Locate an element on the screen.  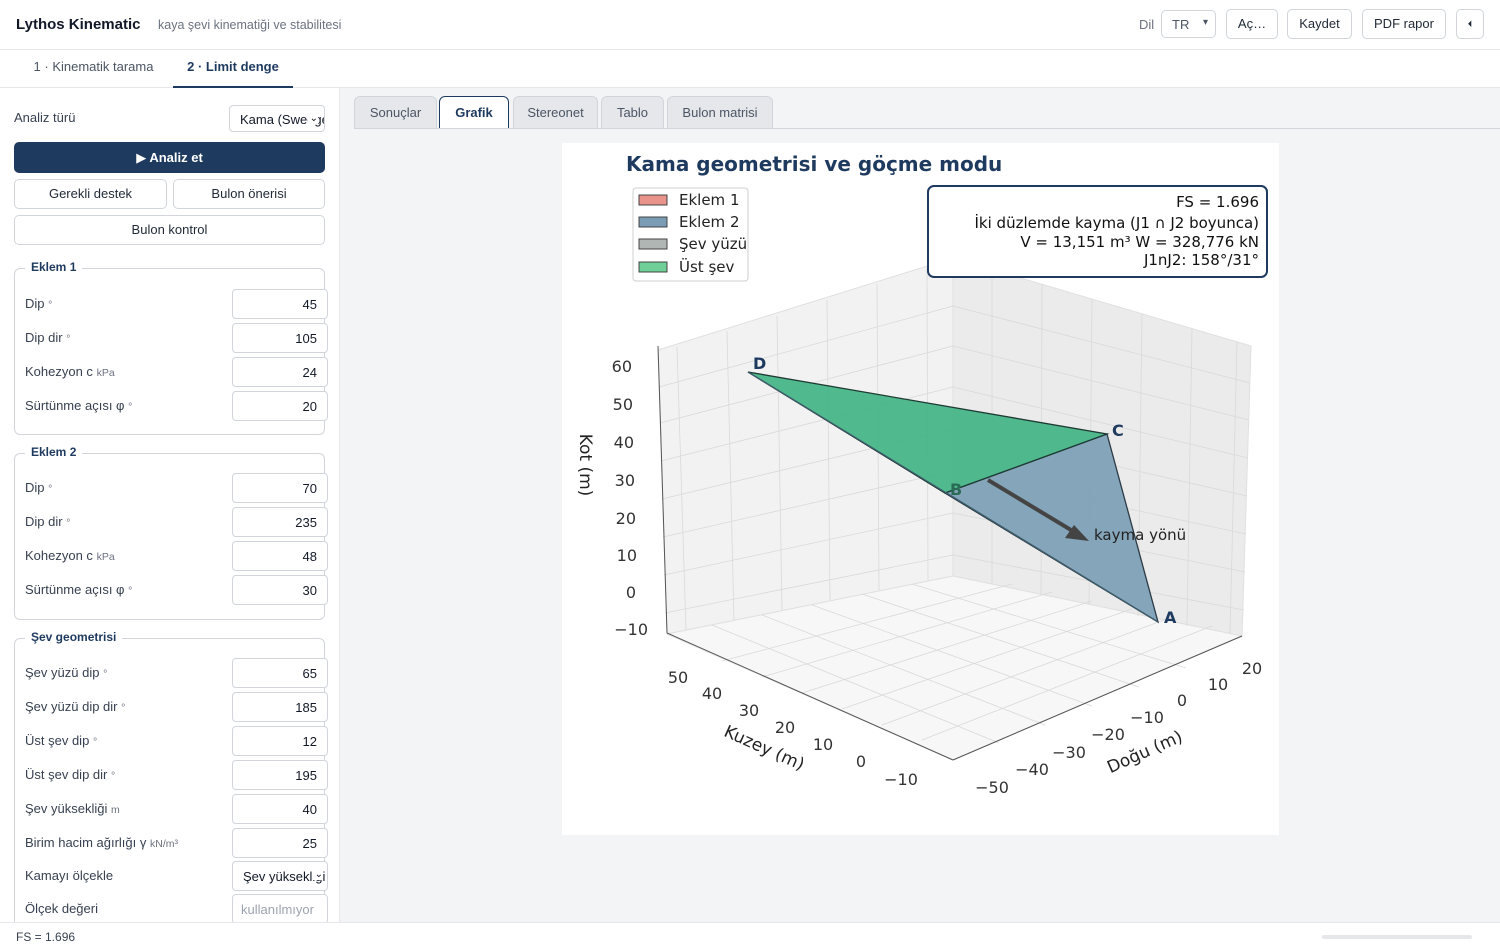
tab-kinematic-scan: 1 · Kinematik tarama is located at coordinates (93, 69).